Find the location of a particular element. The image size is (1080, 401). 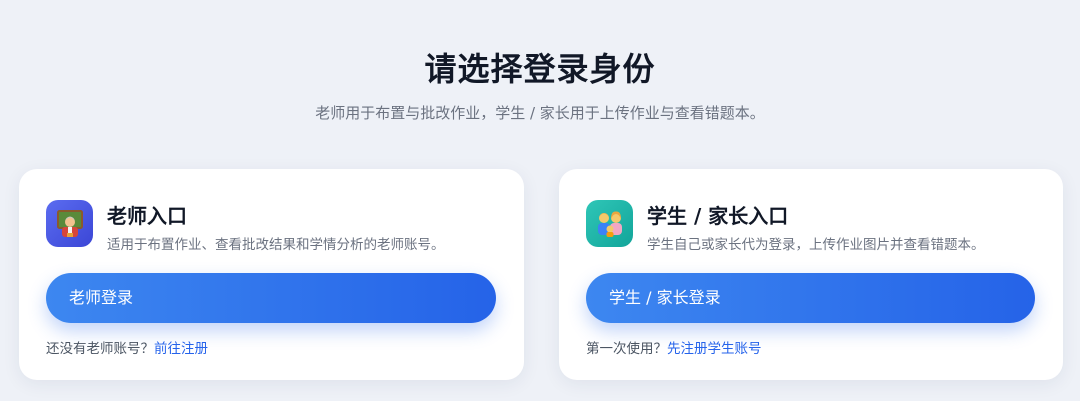

teacher-card-title: 老师入口 is located at coordinates (147, 216).